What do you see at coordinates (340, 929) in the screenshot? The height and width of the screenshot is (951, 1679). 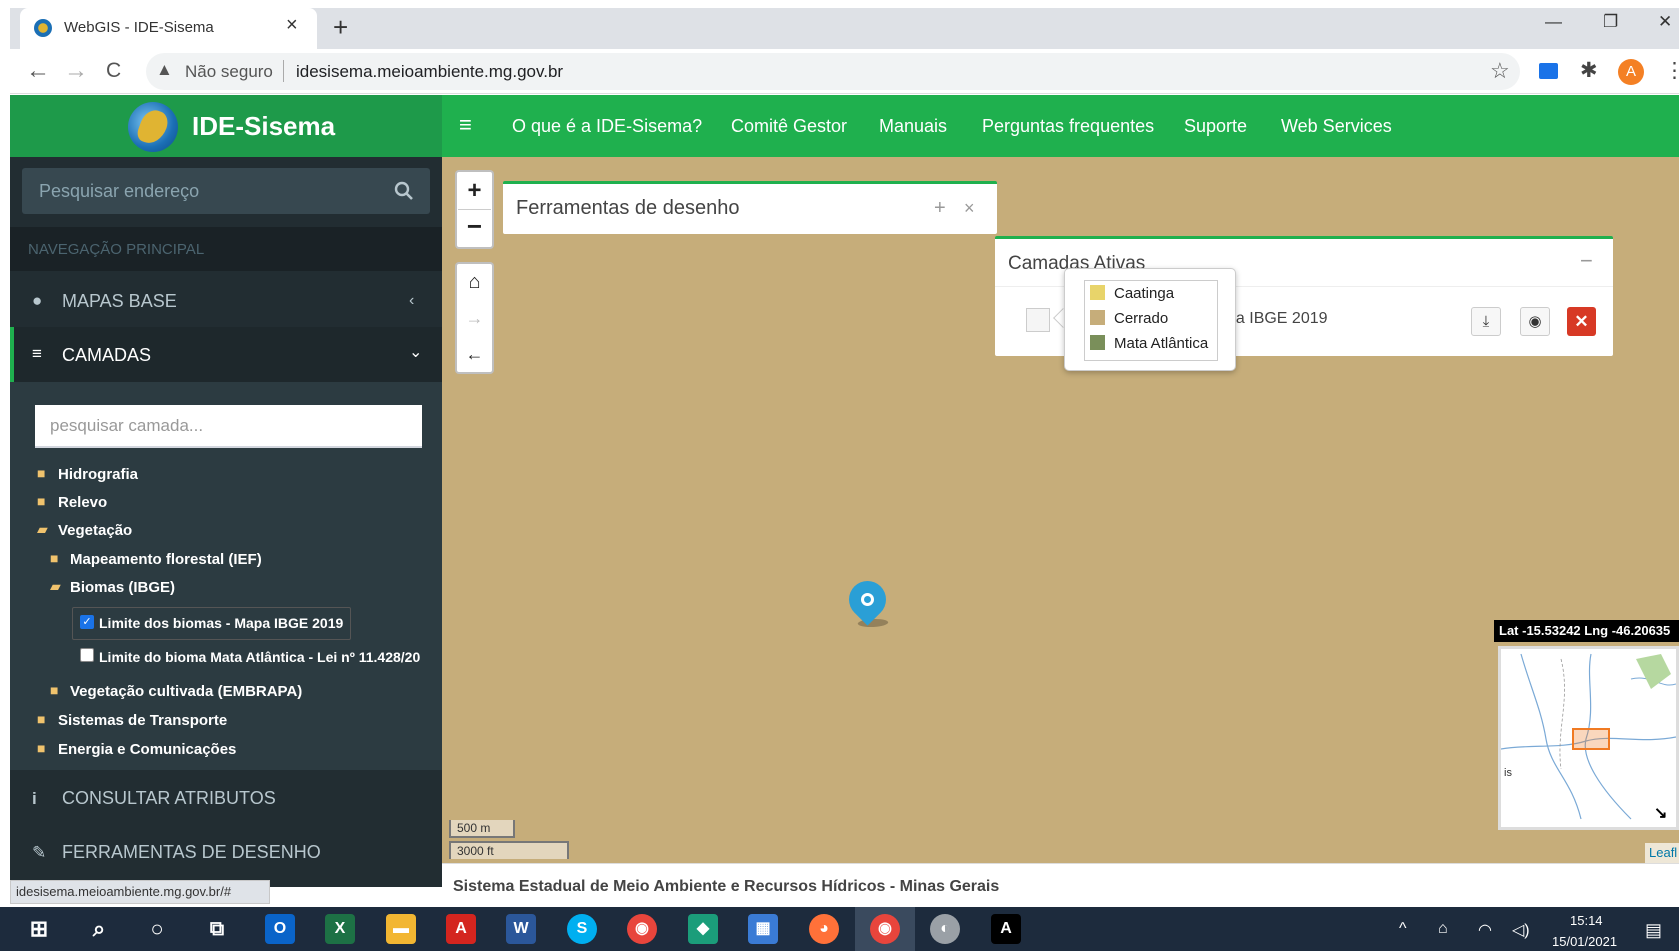 I see `excel-icon: X` at bounding box center [340, 929].